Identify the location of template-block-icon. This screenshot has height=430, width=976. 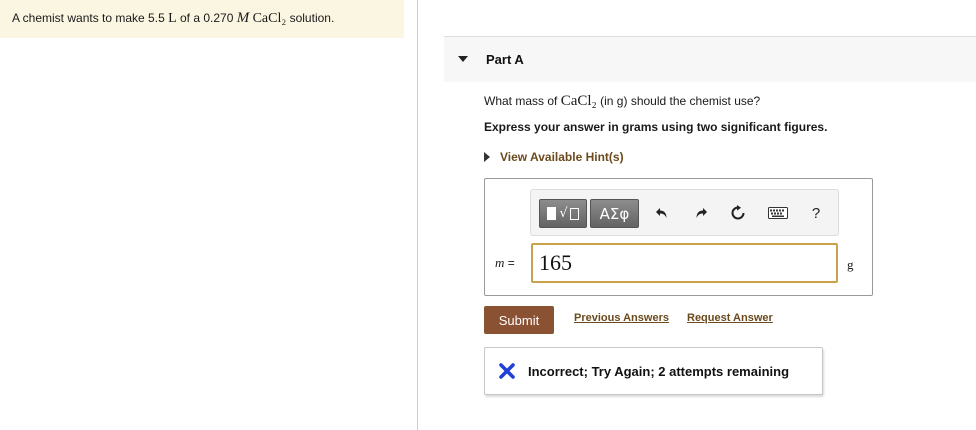
(552, 213).